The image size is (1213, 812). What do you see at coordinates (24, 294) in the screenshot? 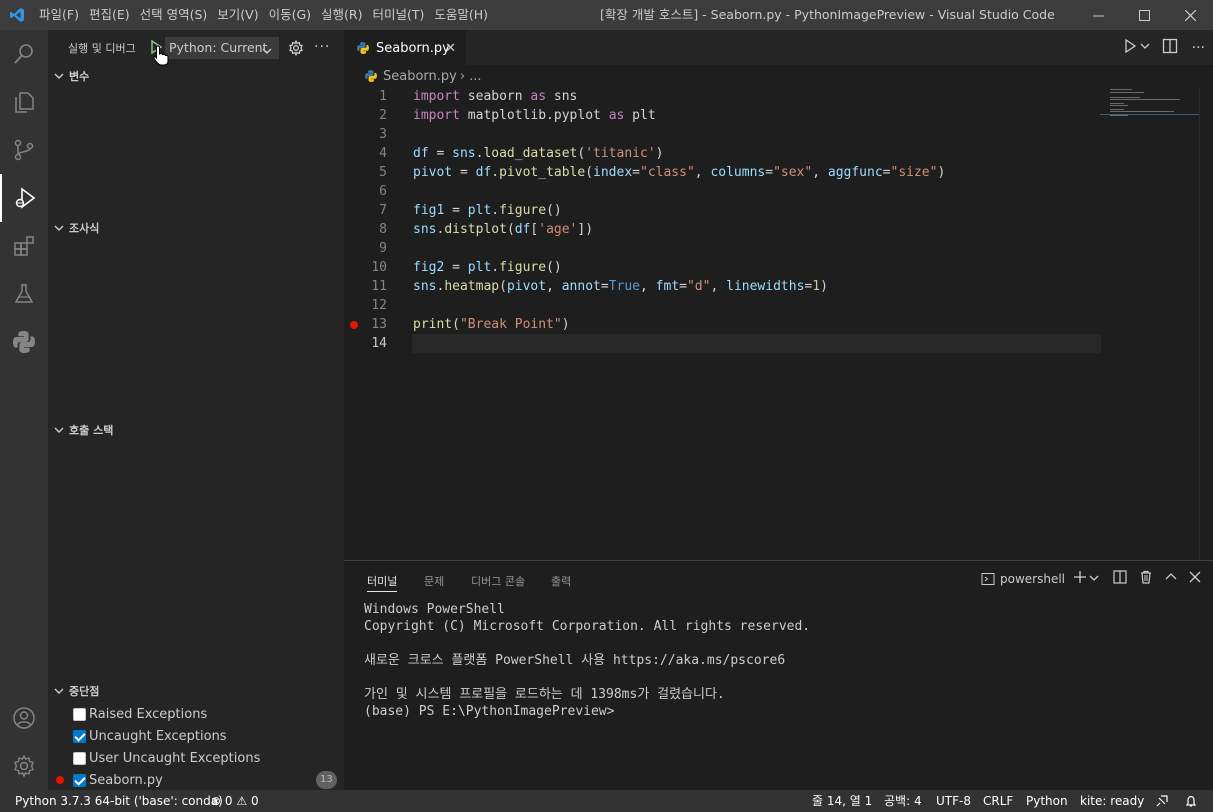
I see `activity-testing` at bounding box center [24, 294].